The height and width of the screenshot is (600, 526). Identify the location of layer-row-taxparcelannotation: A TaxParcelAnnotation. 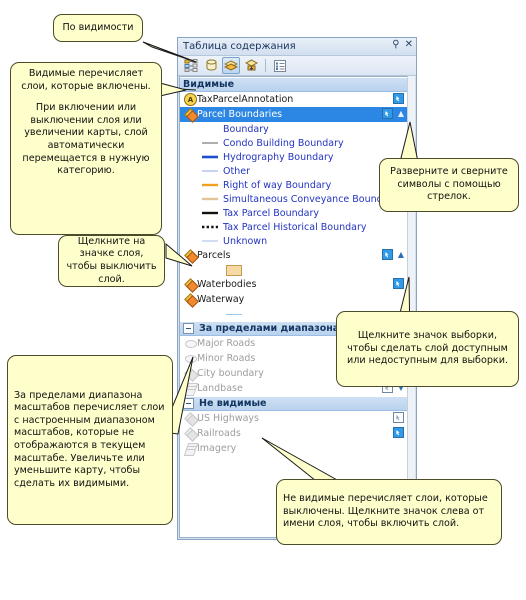
(294, 99).